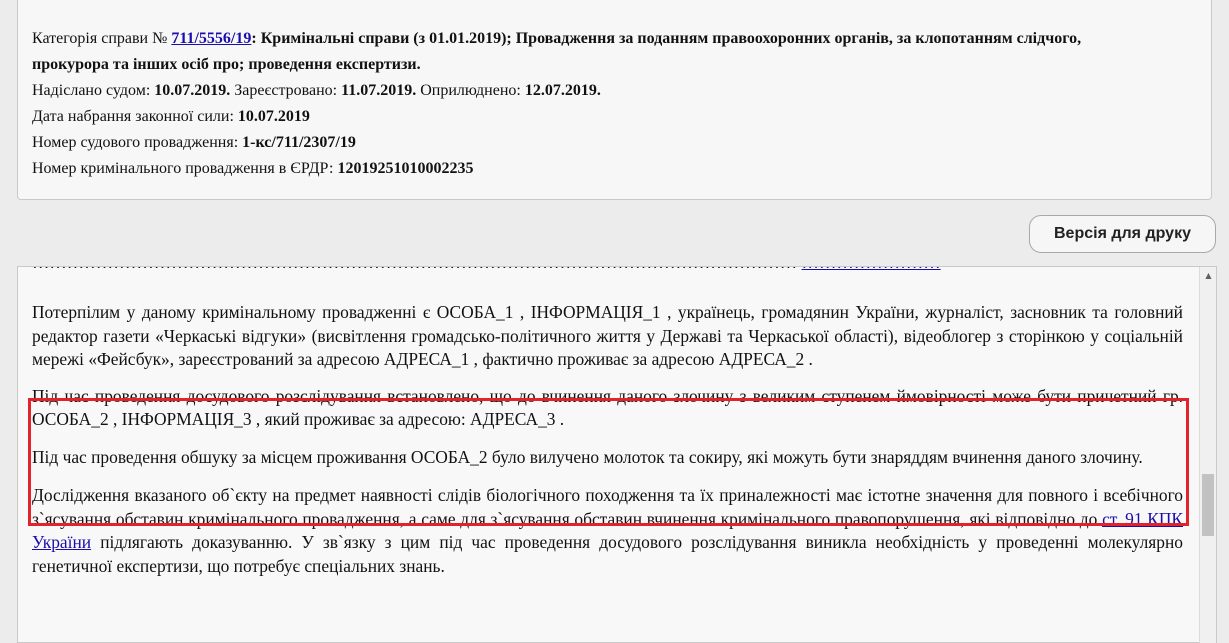  I want to click on sent-date: 10.07.2019., so click(192, 90).